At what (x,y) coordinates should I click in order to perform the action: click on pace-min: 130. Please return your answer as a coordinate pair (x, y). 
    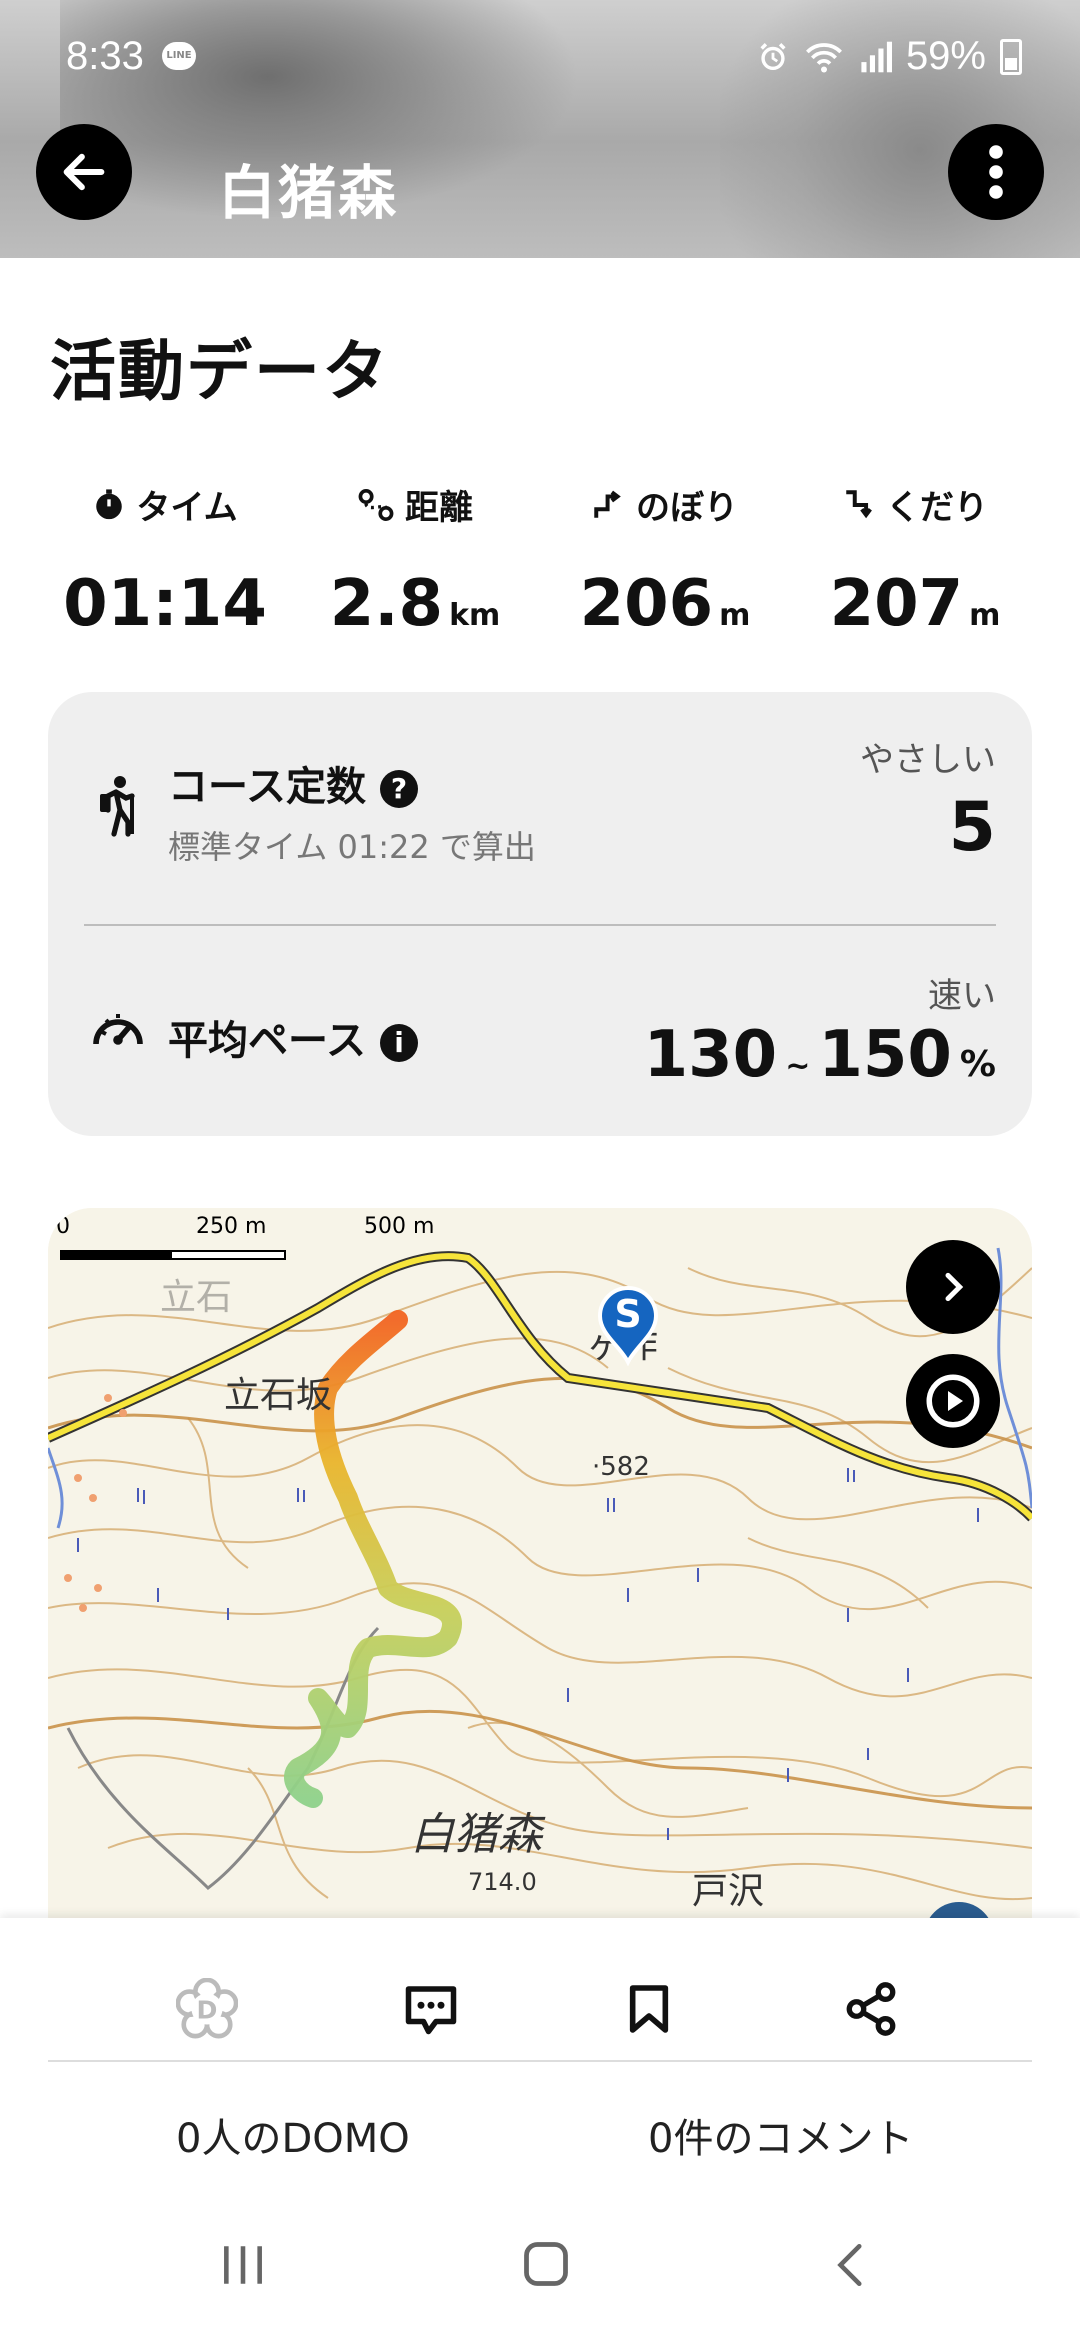
    Looking at the image, I should click on (710, 1055).